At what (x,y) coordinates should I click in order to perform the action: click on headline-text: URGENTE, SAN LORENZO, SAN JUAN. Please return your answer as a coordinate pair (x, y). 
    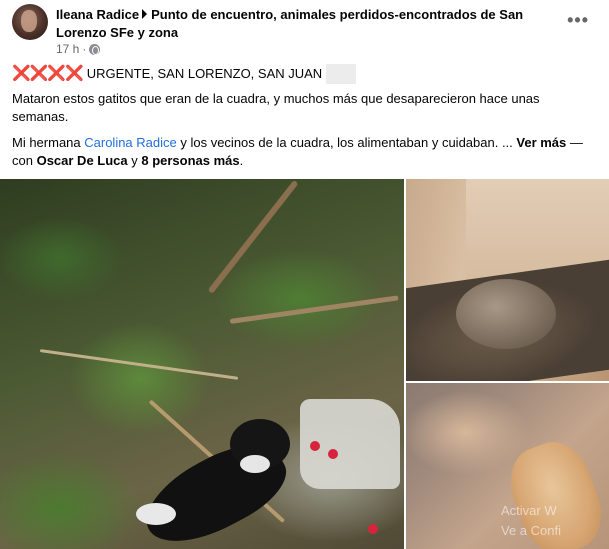
    Looking at the image, I should click on (204, 73).